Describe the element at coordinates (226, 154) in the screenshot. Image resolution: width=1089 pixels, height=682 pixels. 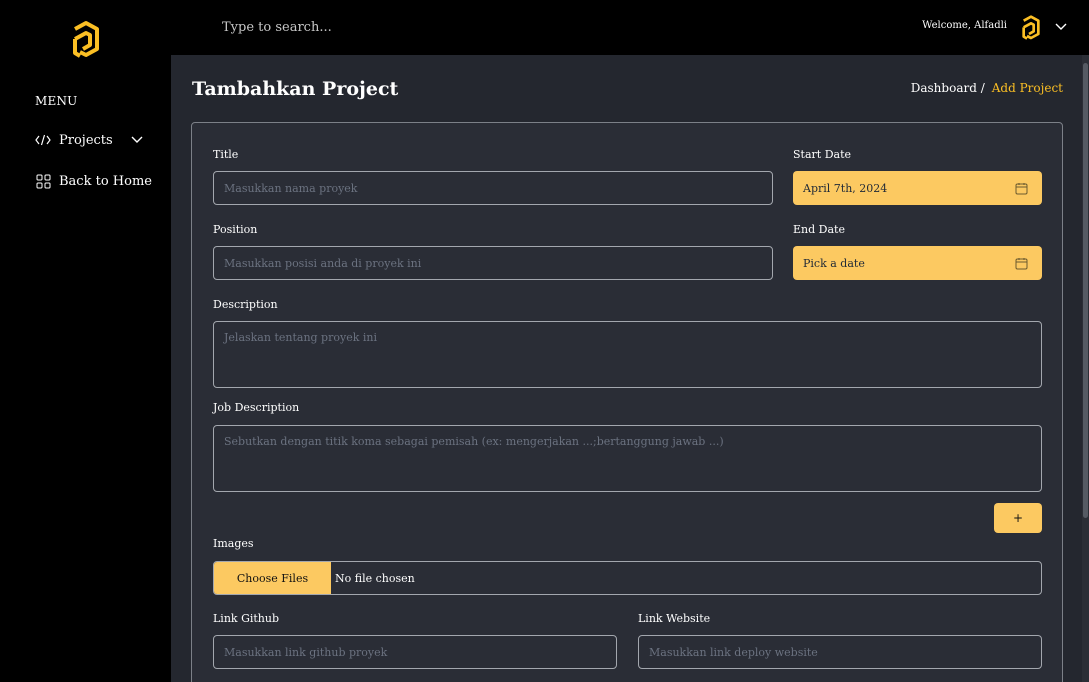
I see `title-label: Title` at that location.